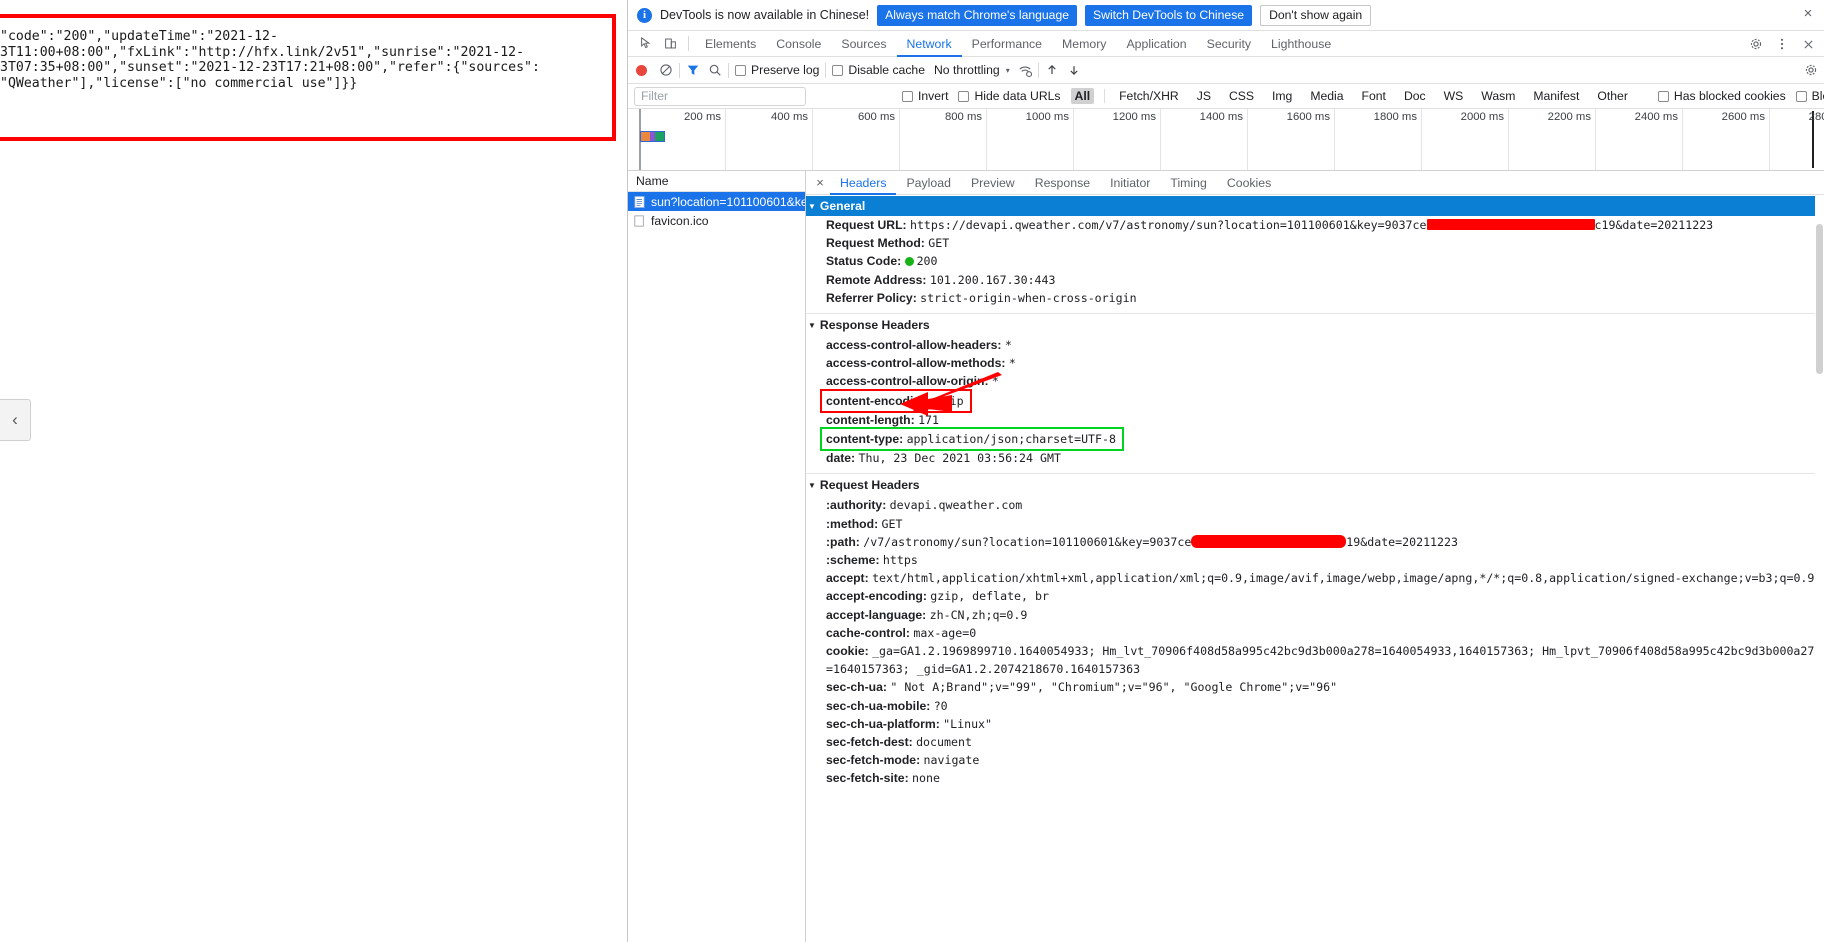  Describe the element at coordinates (730, 44) in the screenshot. I see `tab-elements: Elements` at that location.